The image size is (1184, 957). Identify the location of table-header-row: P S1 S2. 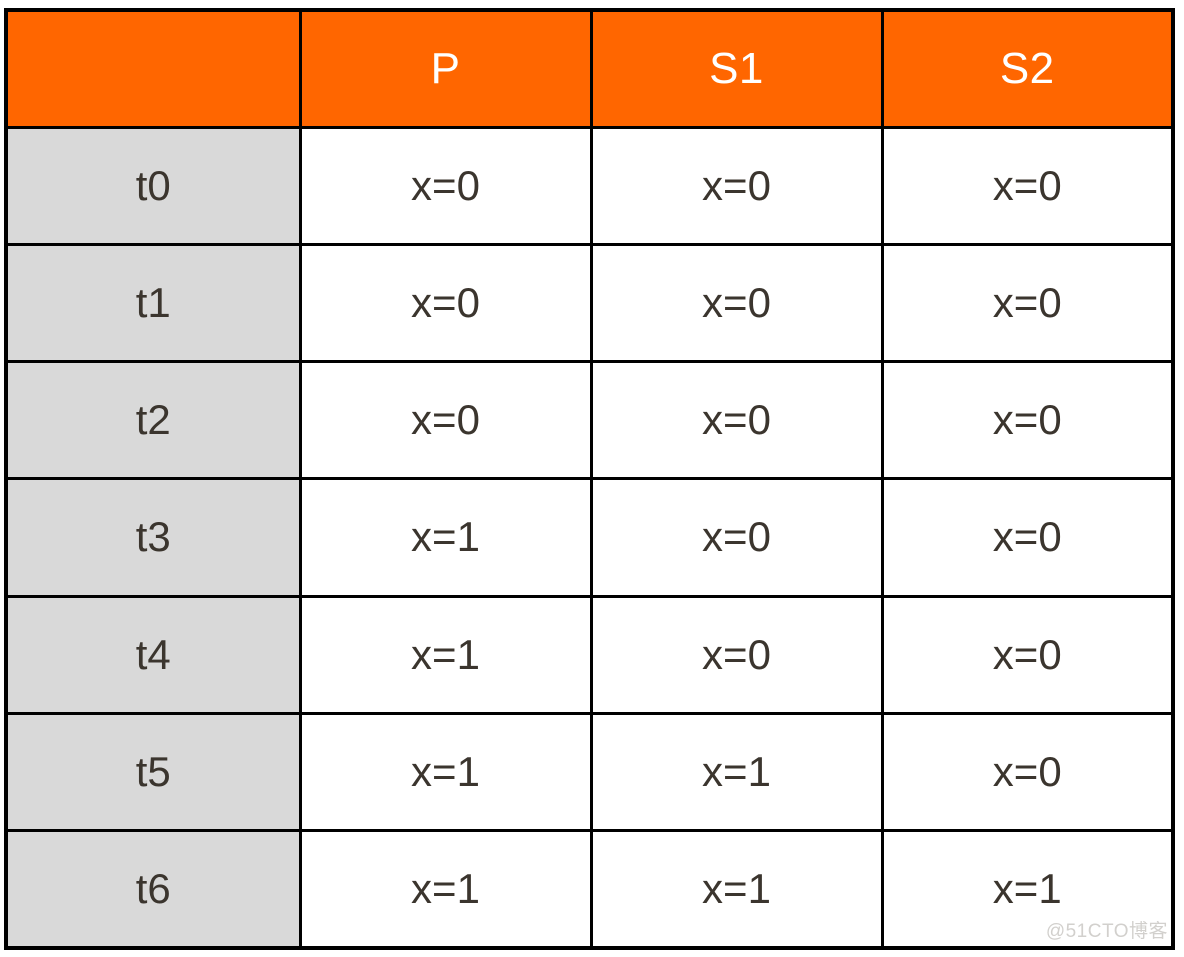
(589, 68).